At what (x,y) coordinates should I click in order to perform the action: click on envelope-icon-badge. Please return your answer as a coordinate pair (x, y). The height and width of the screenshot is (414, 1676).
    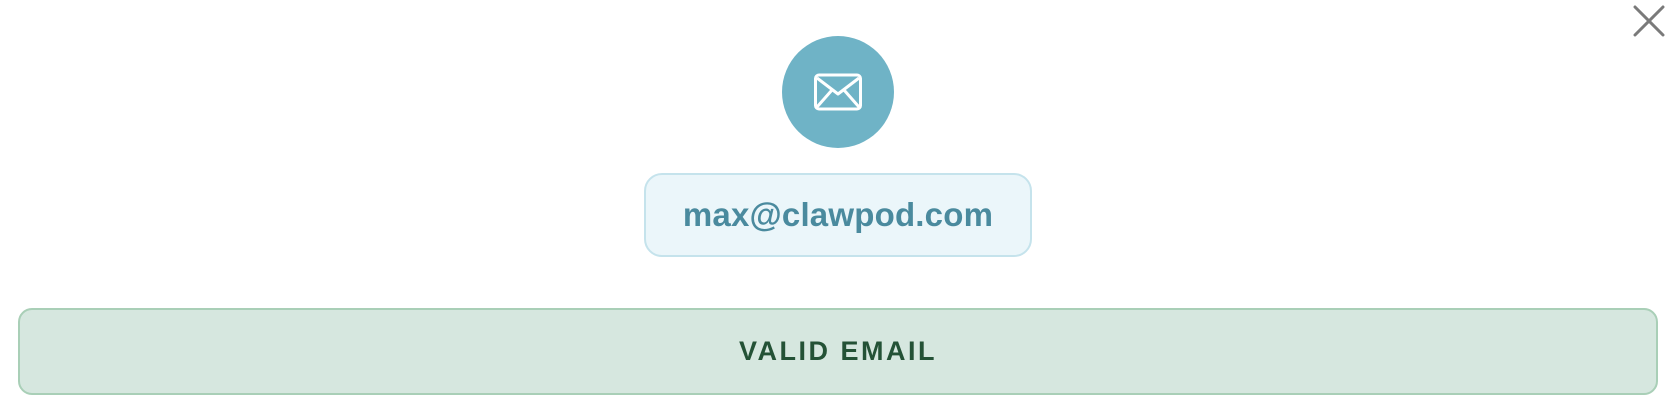
    Looking at the image, I should click on (838, 92).